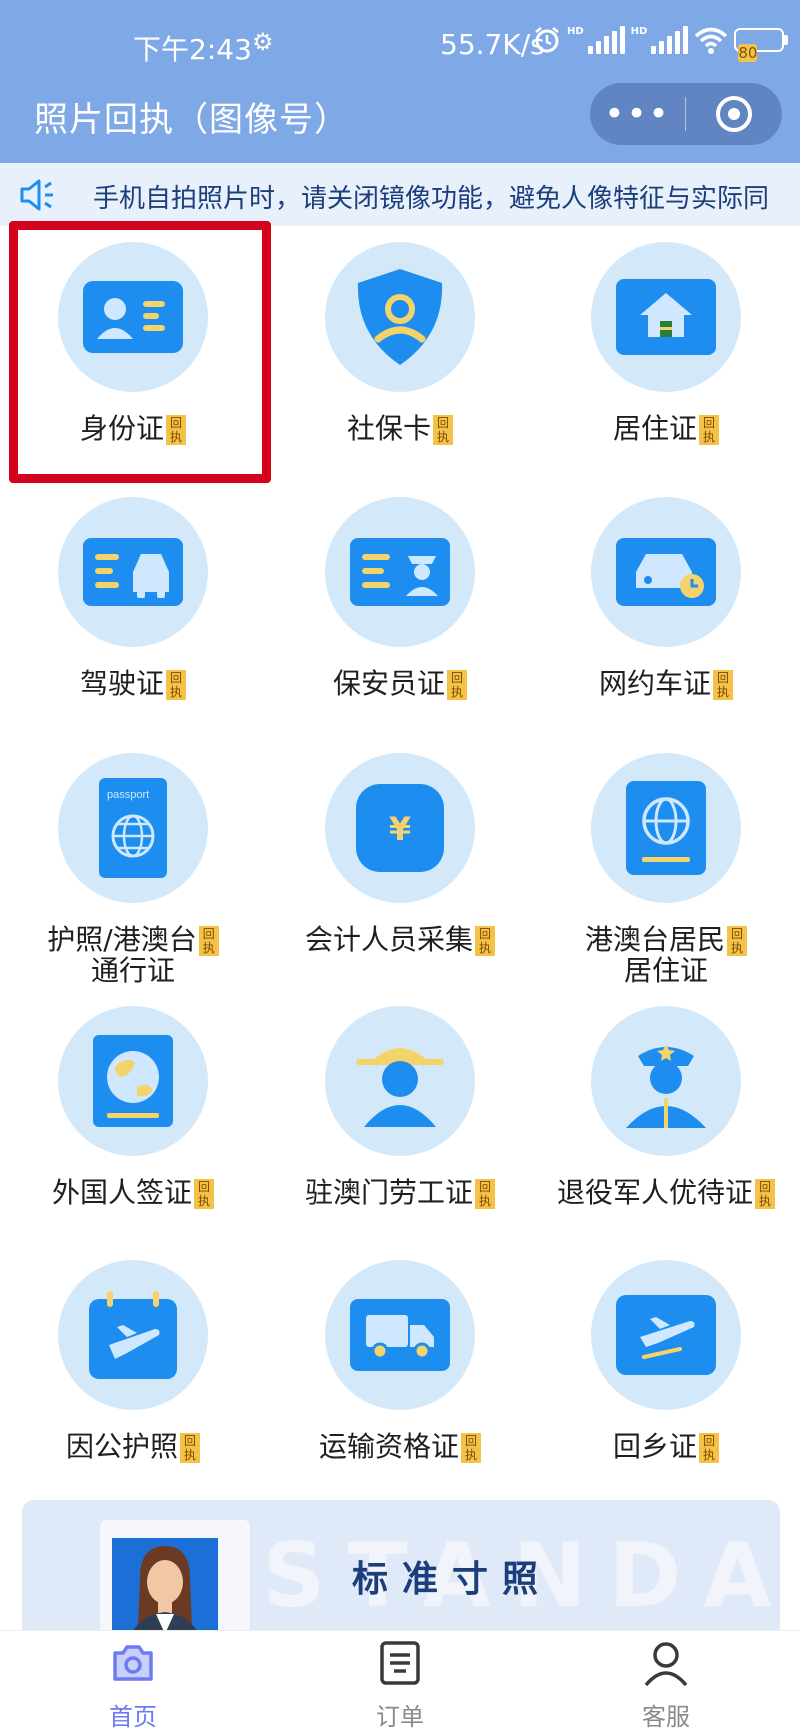  I want to click on grid-item-foreigner-visa: 外国人签证 回执, so click(133, 1128).